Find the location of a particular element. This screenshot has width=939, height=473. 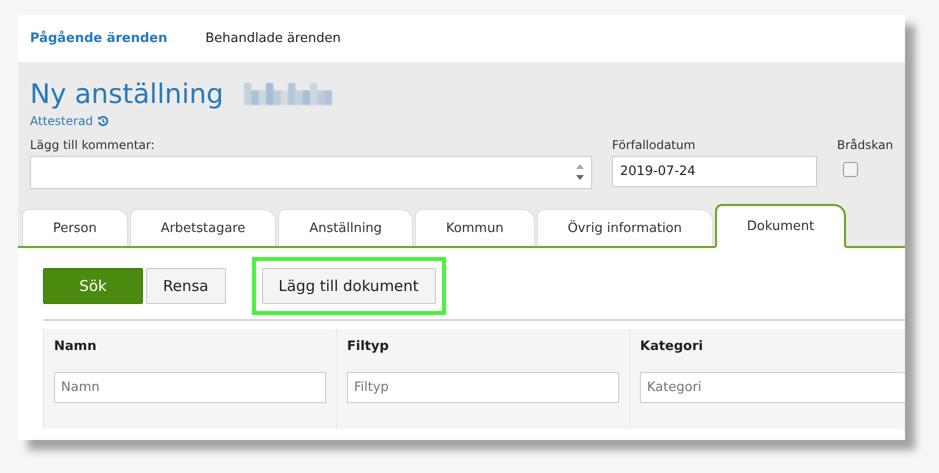

tab: Anställning is located at coordinates (345, 227).